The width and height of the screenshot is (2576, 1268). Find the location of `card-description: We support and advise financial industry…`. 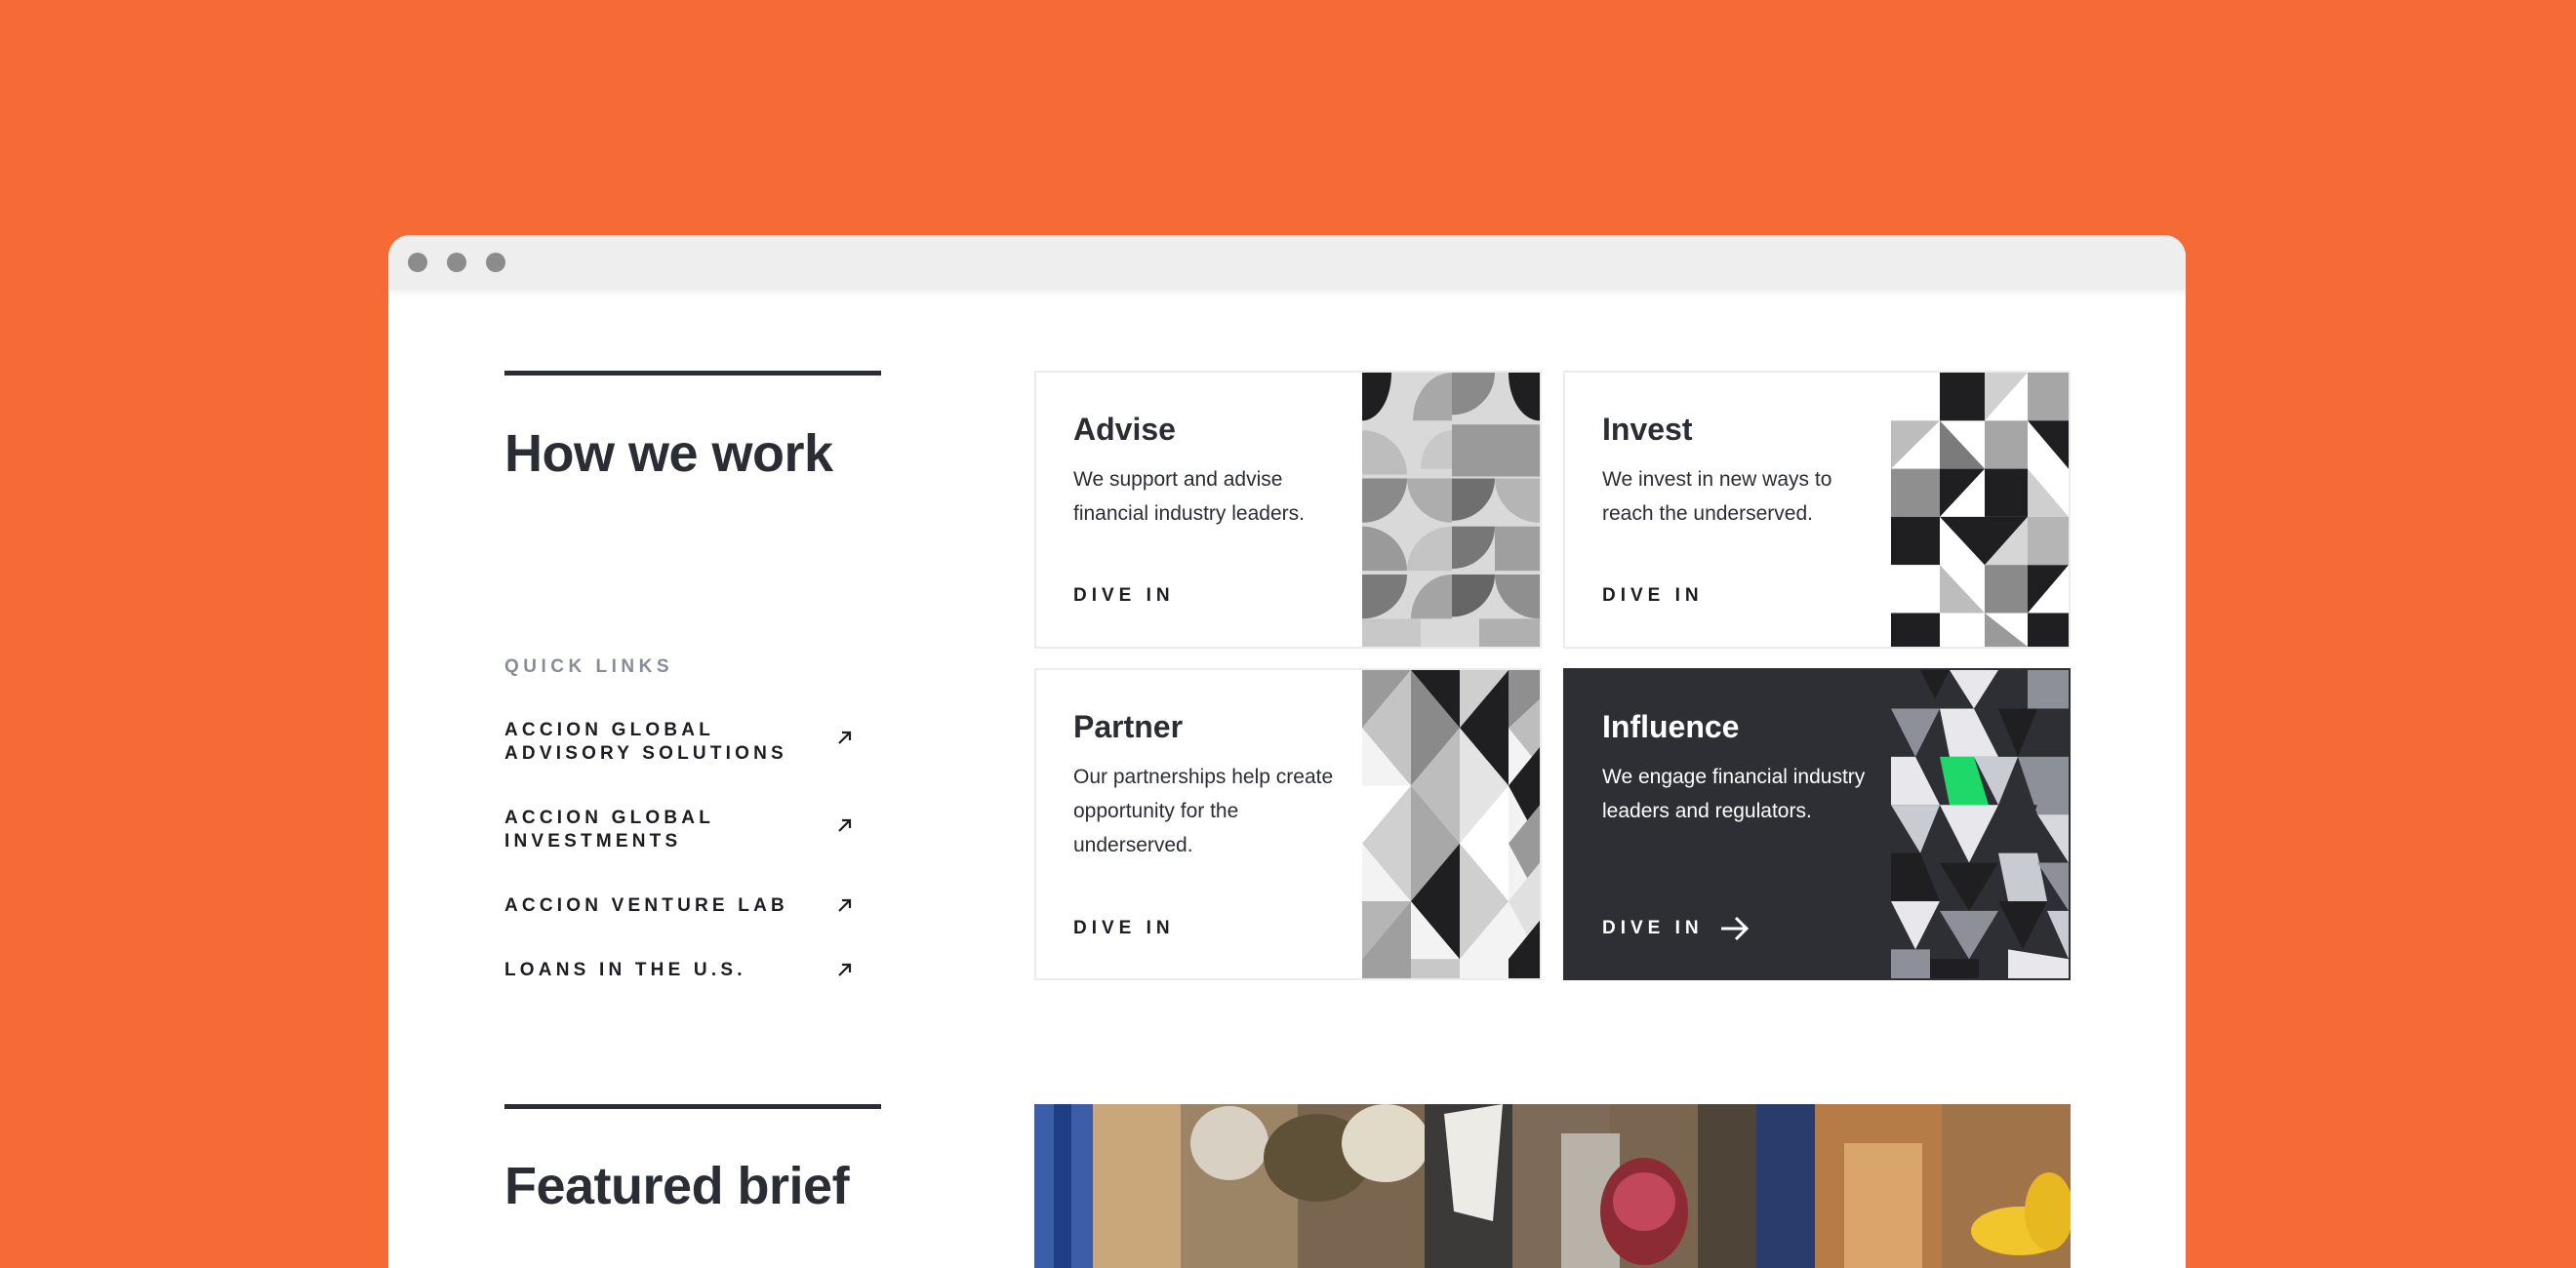

card-description: We support and advise financial industry… is located at coordinates (1189, 497).